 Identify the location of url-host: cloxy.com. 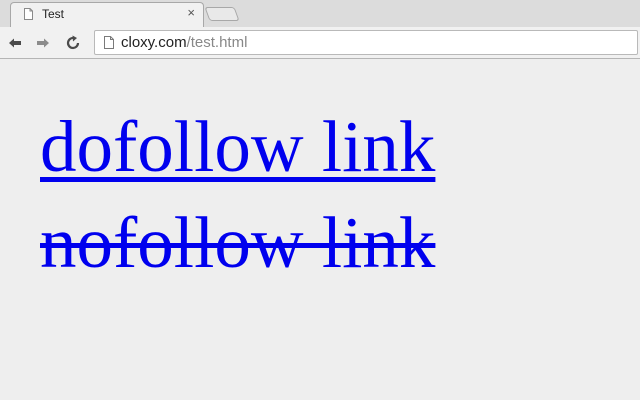
(154, 42).